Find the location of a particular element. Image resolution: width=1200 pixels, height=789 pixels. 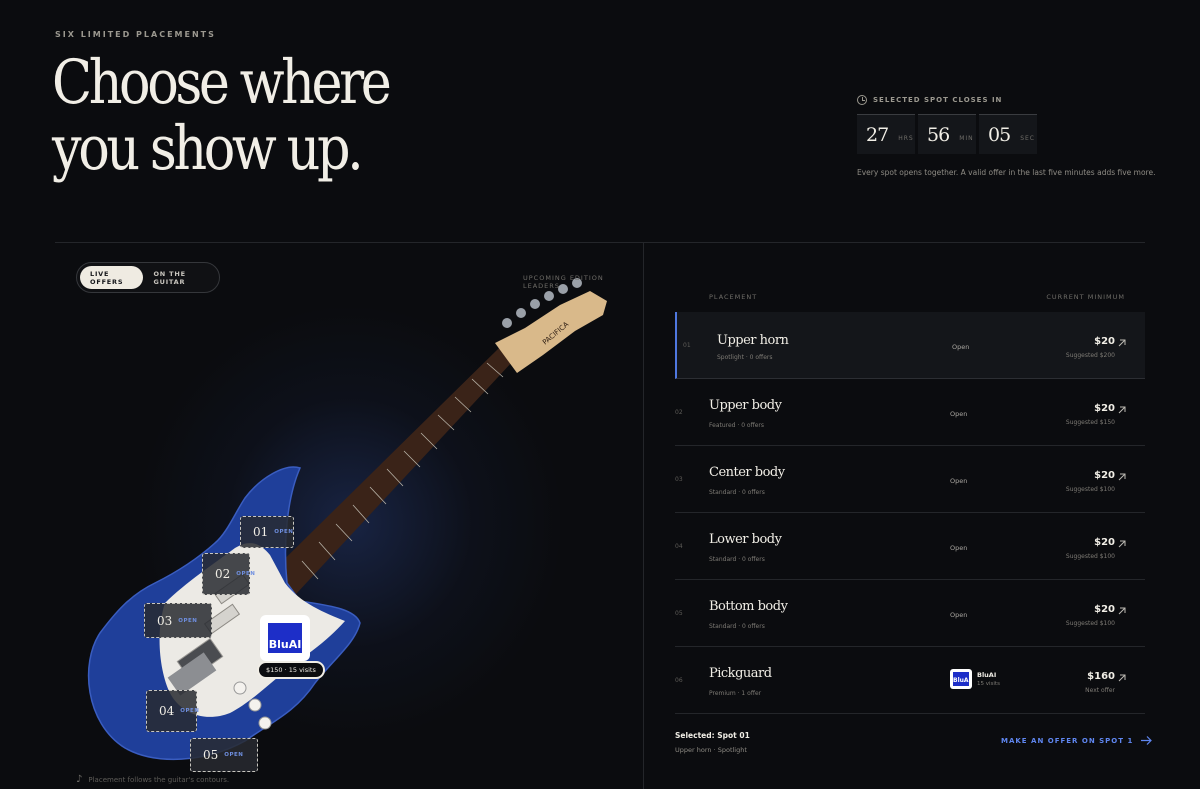

seconds-value: 05 is located at coordinates (999, 134).